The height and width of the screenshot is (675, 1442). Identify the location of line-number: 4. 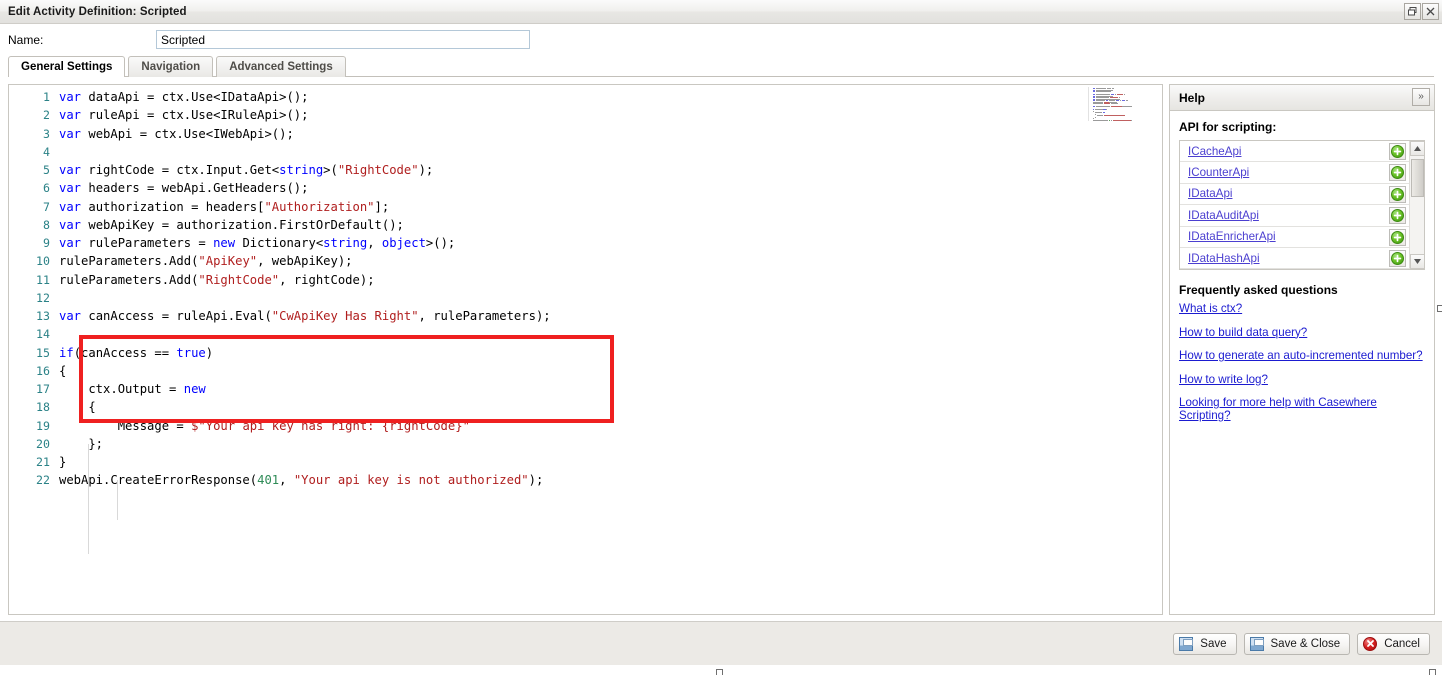
(46, 151).